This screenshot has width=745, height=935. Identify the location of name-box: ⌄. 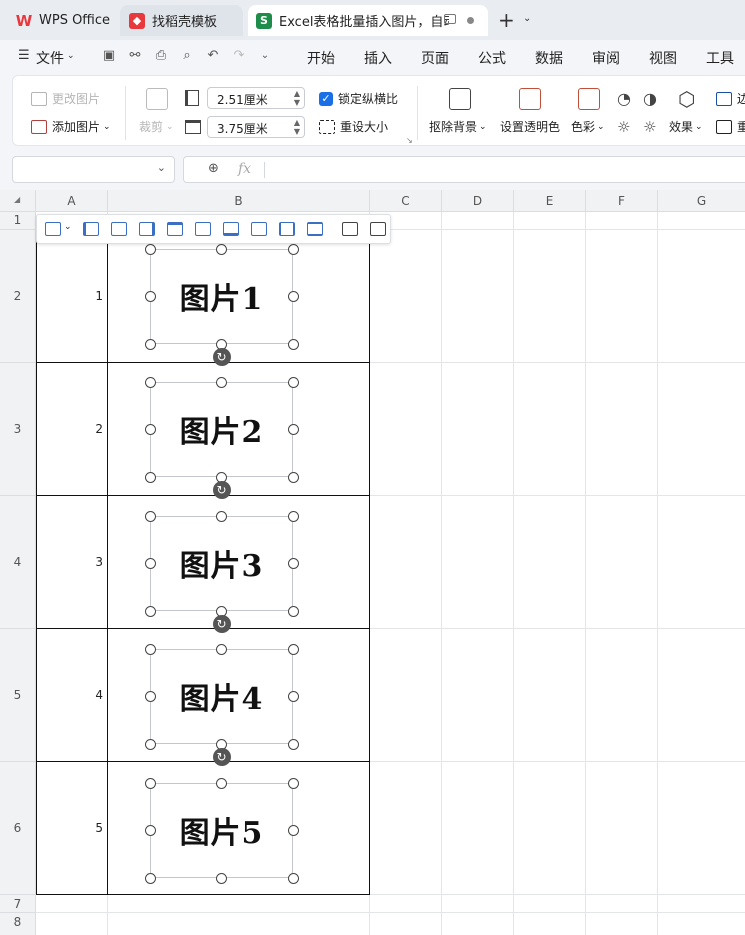
(93, 169).